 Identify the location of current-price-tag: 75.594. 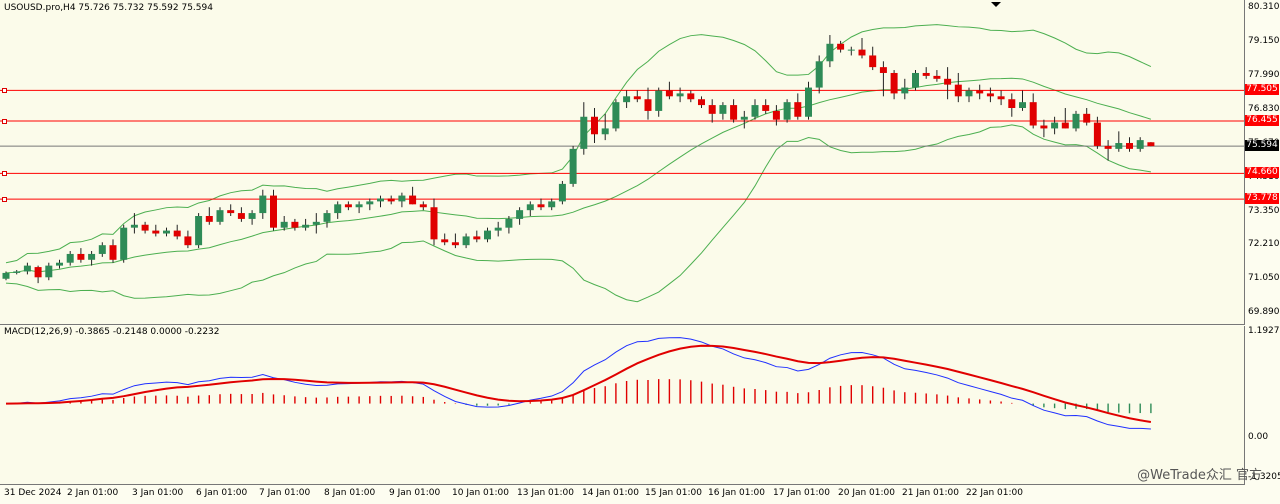
(1262, 146).